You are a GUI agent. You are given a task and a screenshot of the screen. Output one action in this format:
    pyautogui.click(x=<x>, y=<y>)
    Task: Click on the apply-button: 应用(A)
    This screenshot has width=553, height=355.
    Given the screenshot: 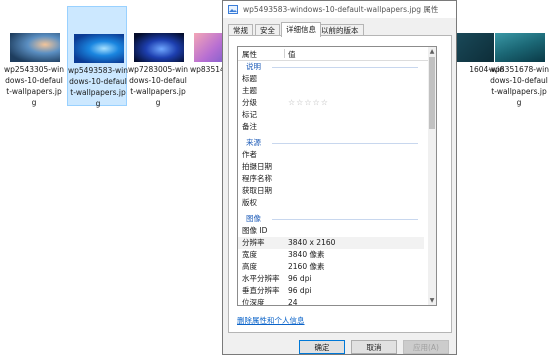 What is the action you would take?
    pyautogui.click(x=426, y=347)
    